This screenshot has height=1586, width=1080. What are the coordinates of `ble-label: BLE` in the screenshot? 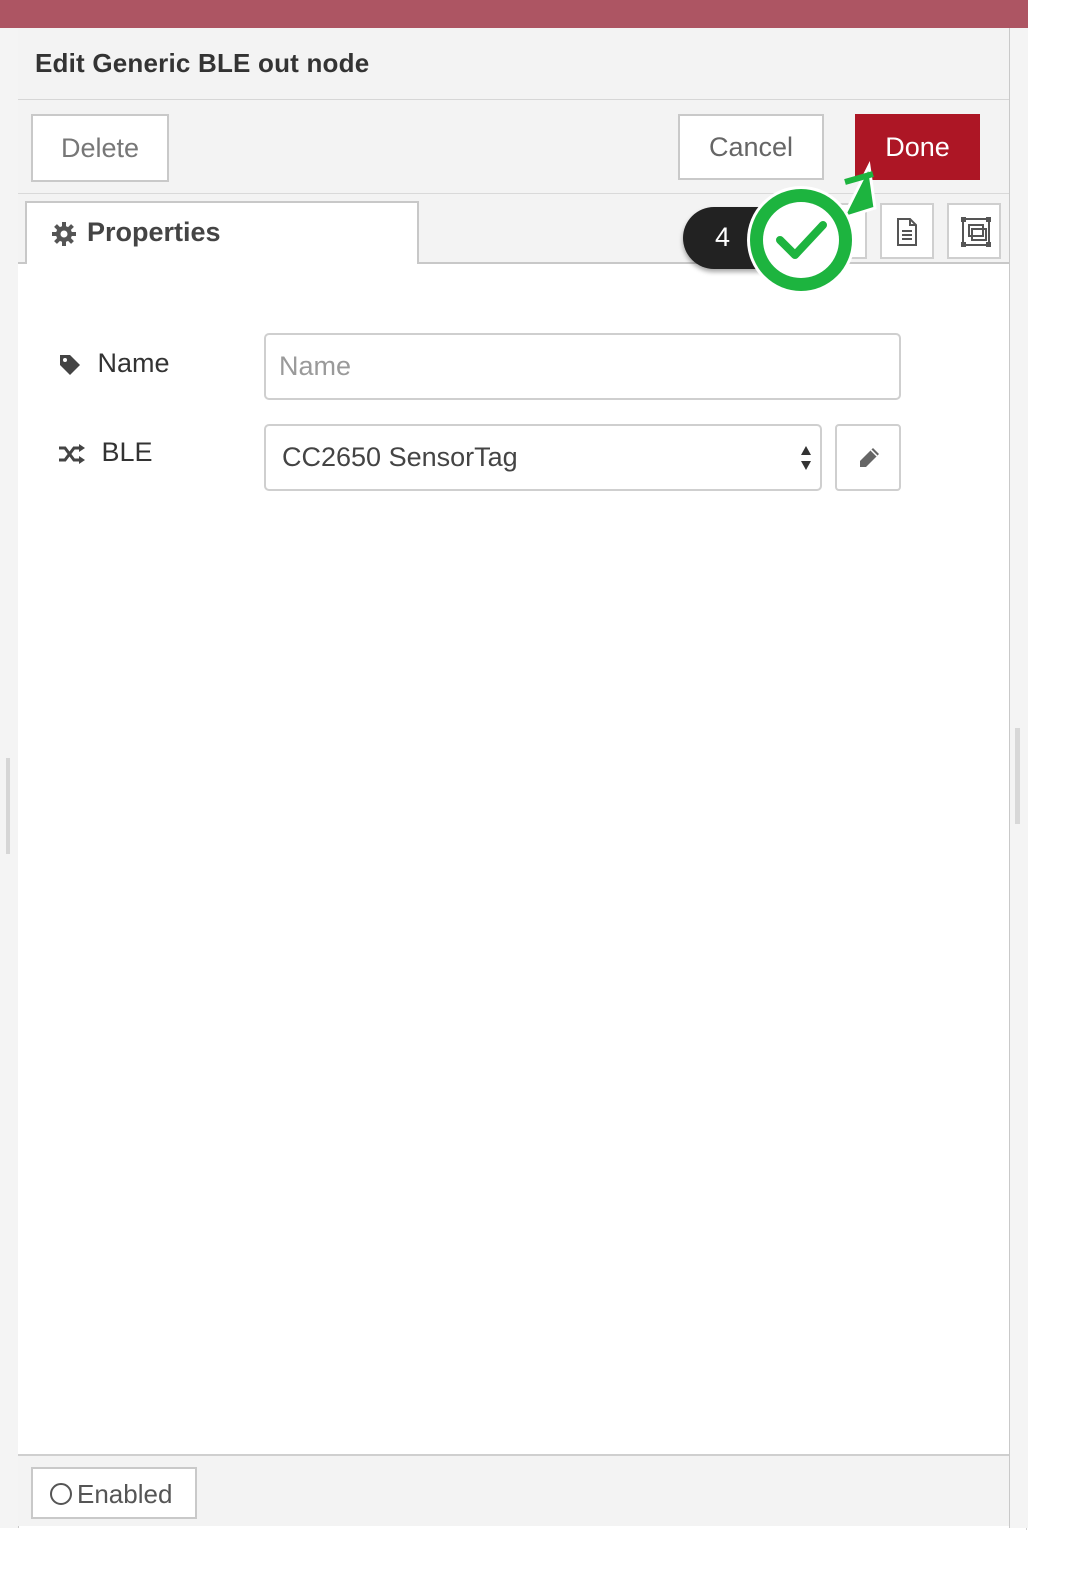 It's located at (105, 452).